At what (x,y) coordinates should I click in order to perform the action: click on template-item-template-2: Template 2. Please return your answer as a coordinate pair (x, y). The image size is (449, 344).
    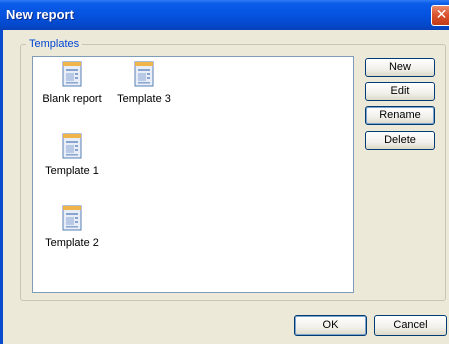
    Looking at the image, I should click on (72, 227).